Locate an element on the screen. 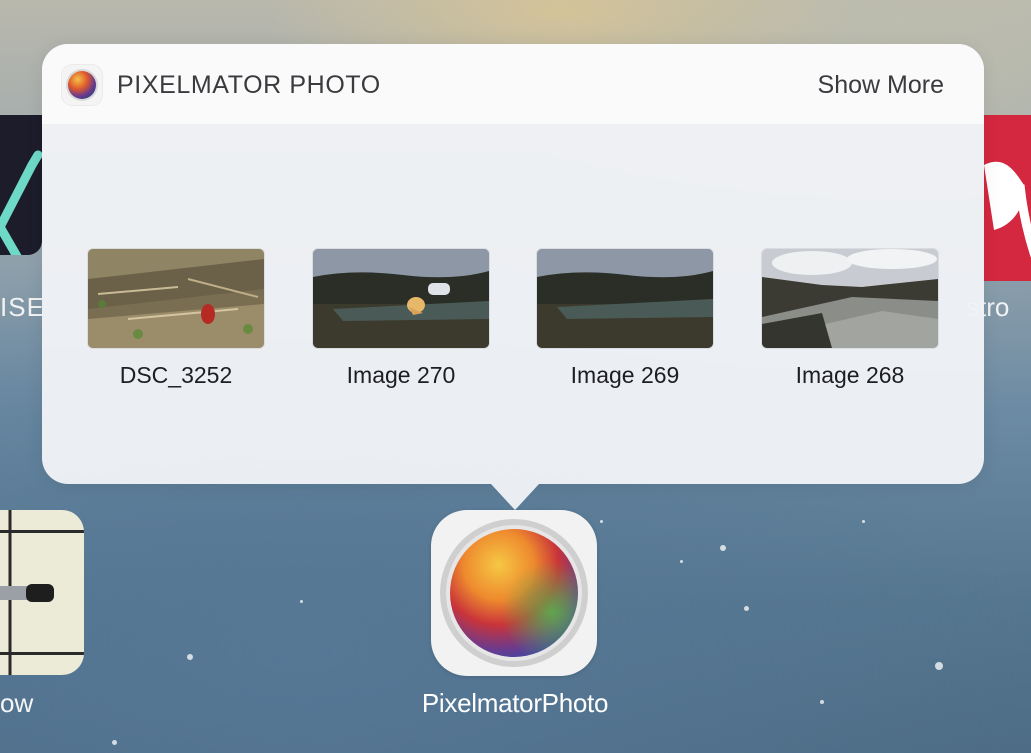 Image resolution: width=1031 pixels, height=753 pixels. photo-item-dsc-3252: DSC_3252 is located at coordinates (176, 319).